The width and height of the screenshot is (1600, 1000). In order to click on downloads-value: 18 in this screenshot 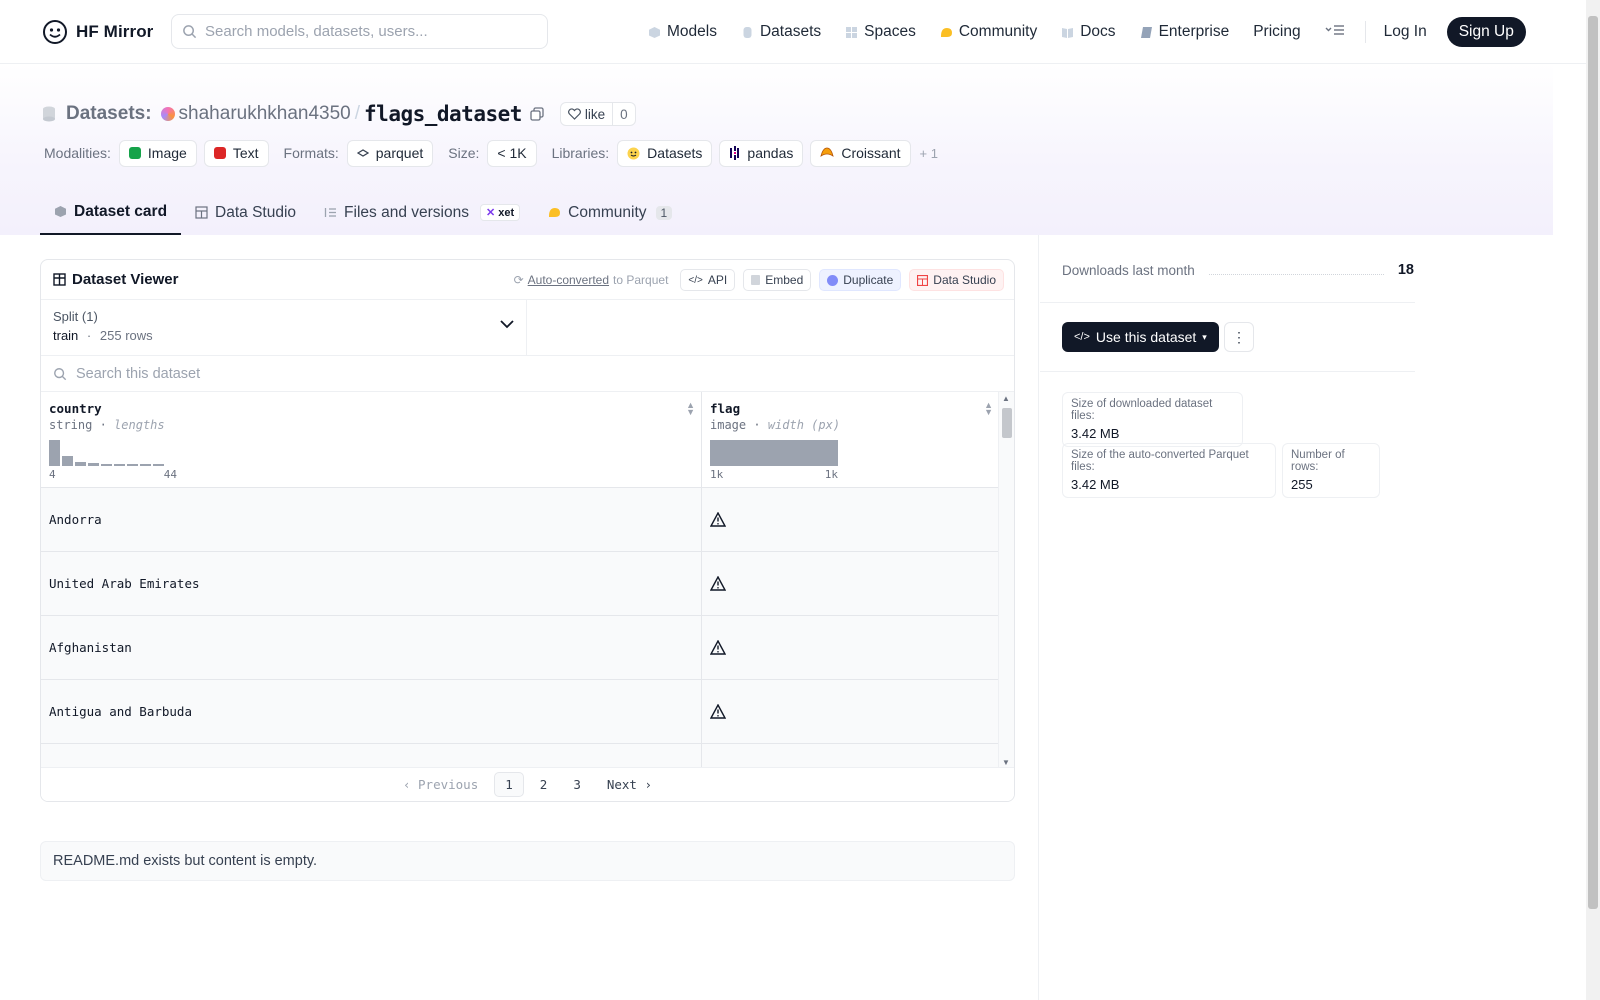, I will do `click(1405, 270)`.